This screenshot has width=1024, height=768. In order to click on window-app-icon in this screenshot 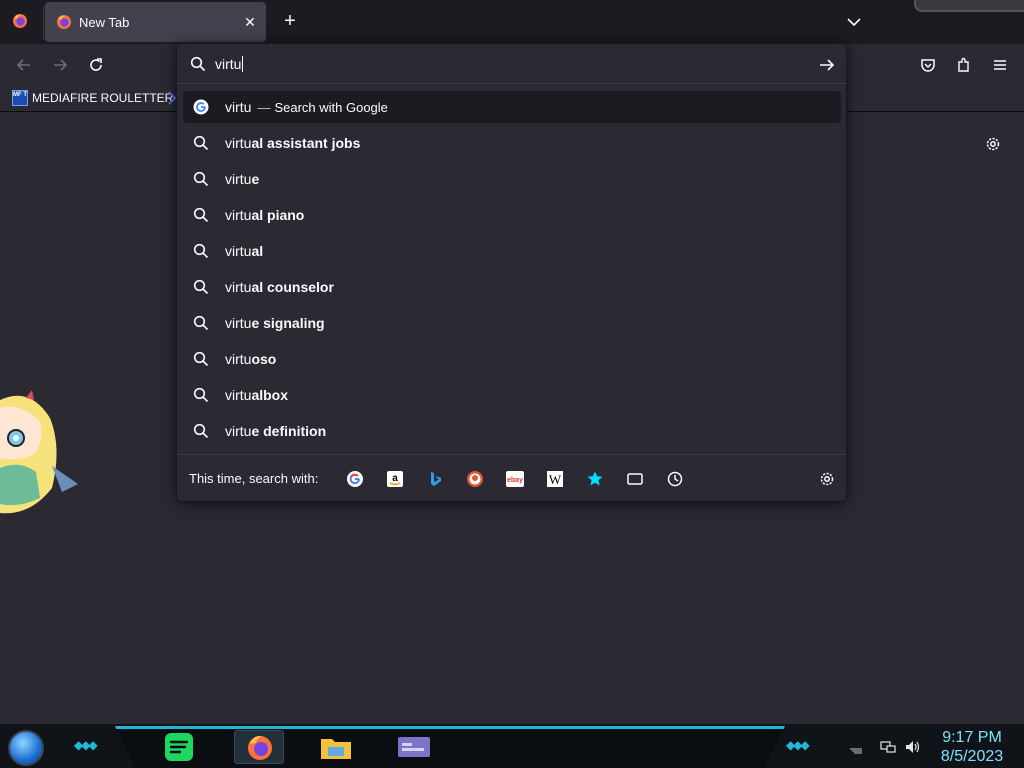, I will do `click(414, 747)`.